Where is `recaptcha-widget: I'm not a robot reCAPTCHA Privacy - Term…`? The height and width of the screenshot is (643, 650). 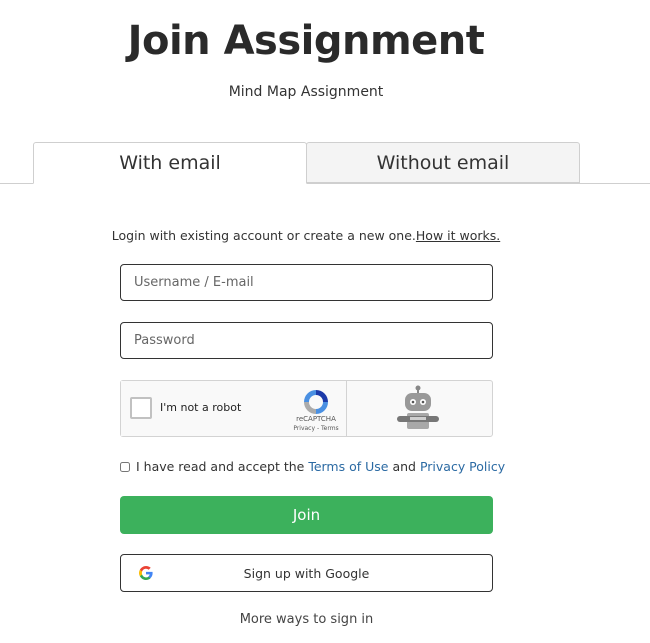
recaptcha-widget: I'm not a robot reCAPTCHA Privacy - Term… is located at coordinates (306, 408).